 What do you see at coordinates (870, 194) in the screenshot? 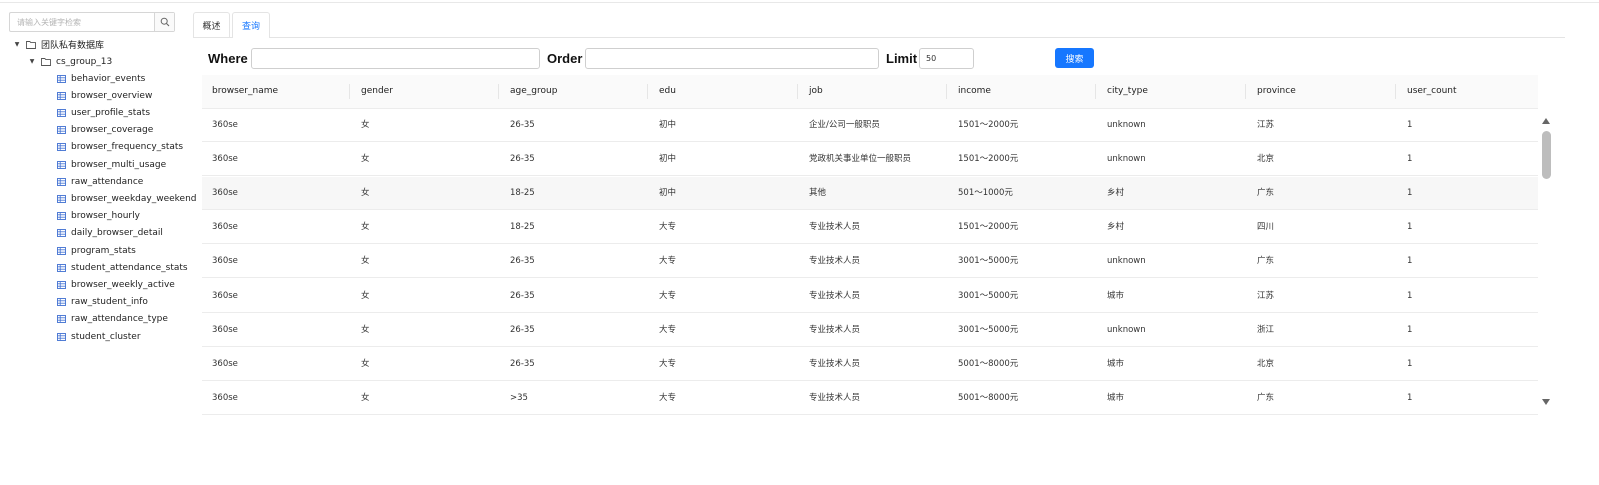
I see `table-row: 360se 女 18-25 初中 其他 501～1000元 乡村 广东 1` at bounding box center [870, 194].